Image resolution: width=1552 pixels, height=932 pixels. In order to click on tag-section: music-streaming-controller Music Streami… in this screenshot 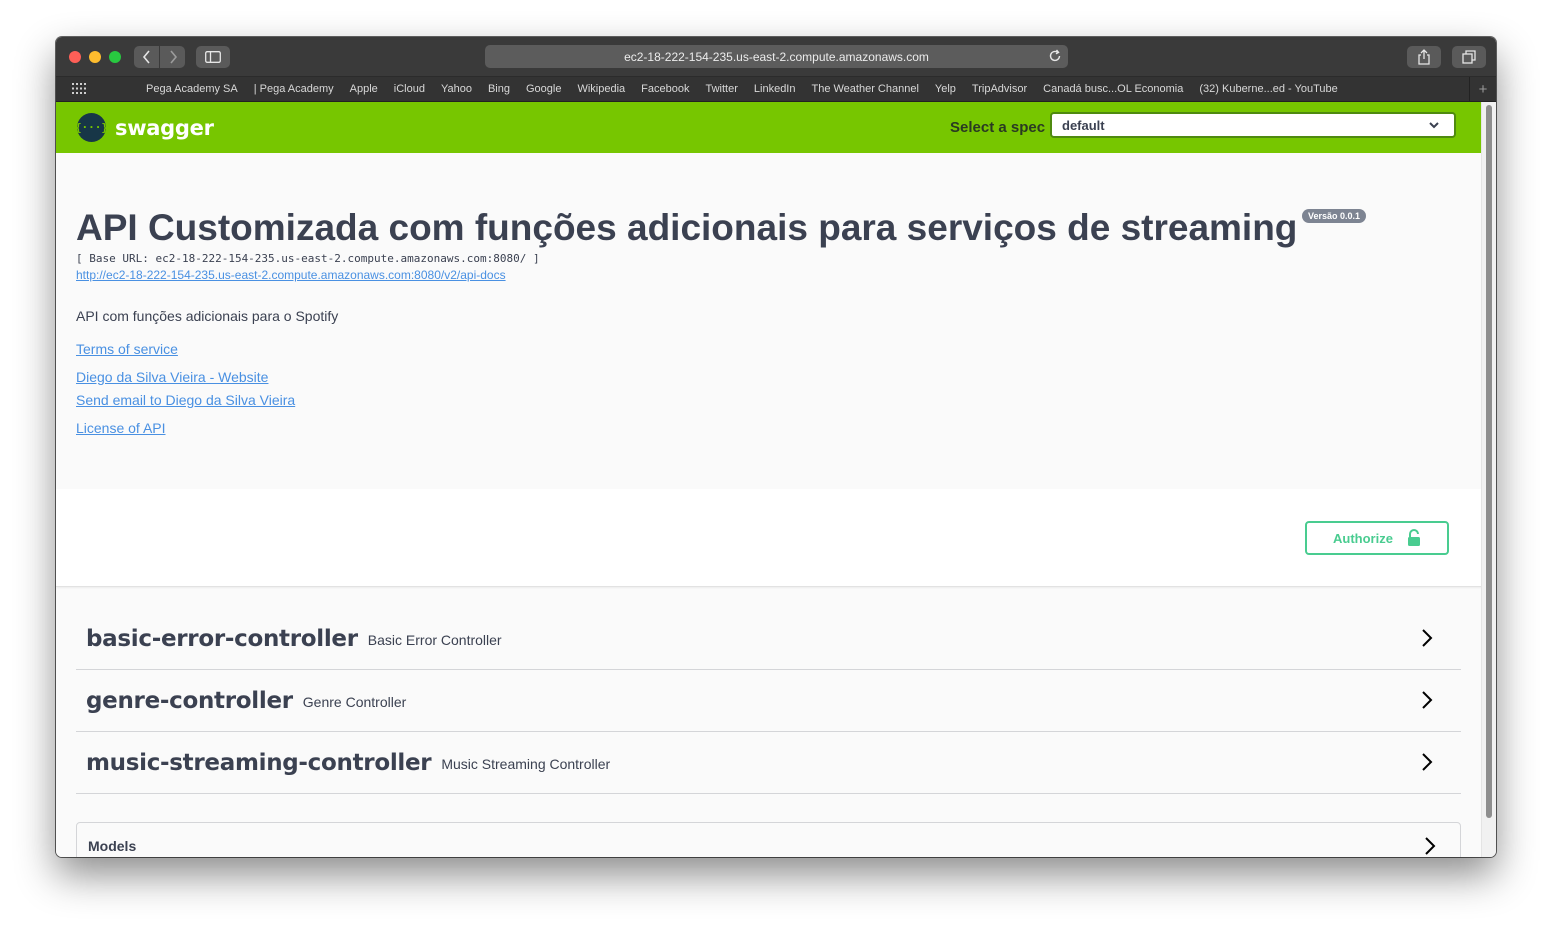, I will do `click(768, 763)`.